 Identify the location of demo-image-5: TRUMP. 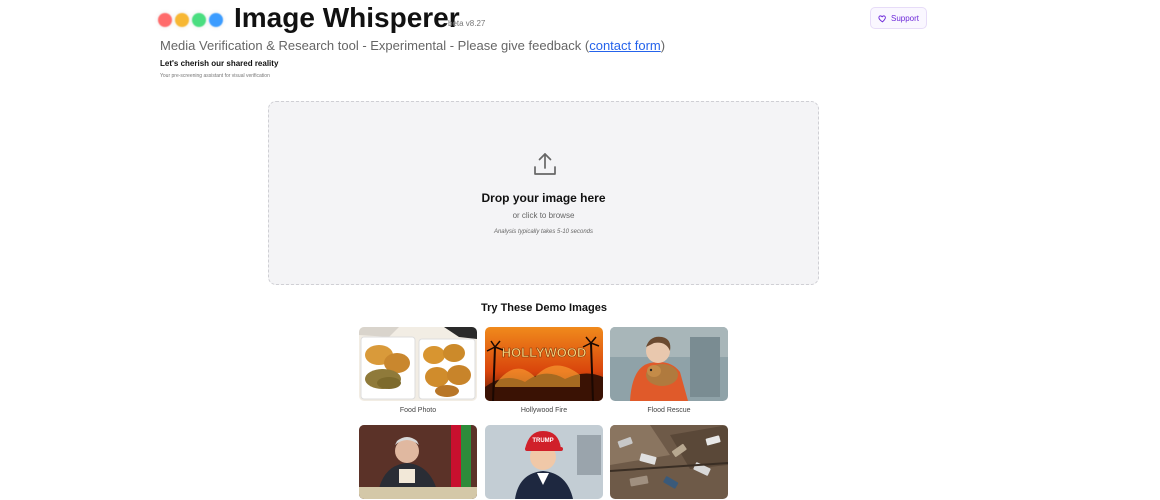
(544, 462).